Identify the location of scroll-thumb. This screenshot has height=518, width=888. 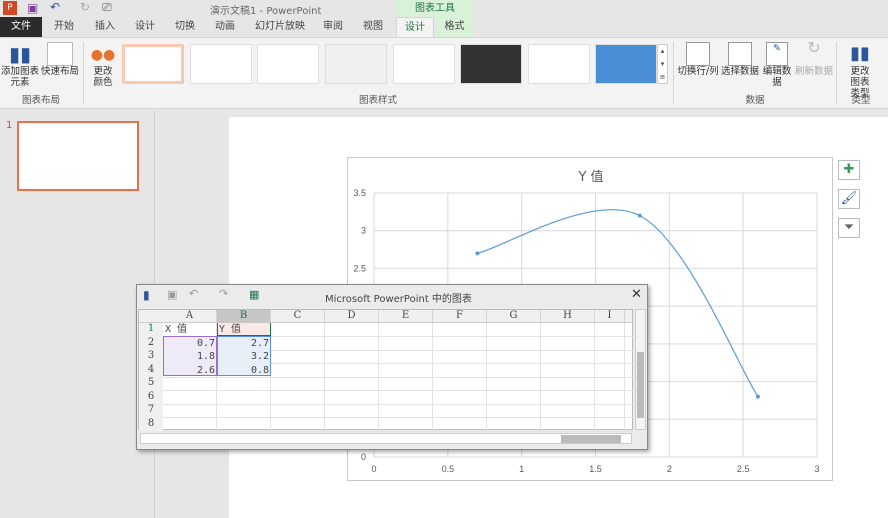
(640, 385).